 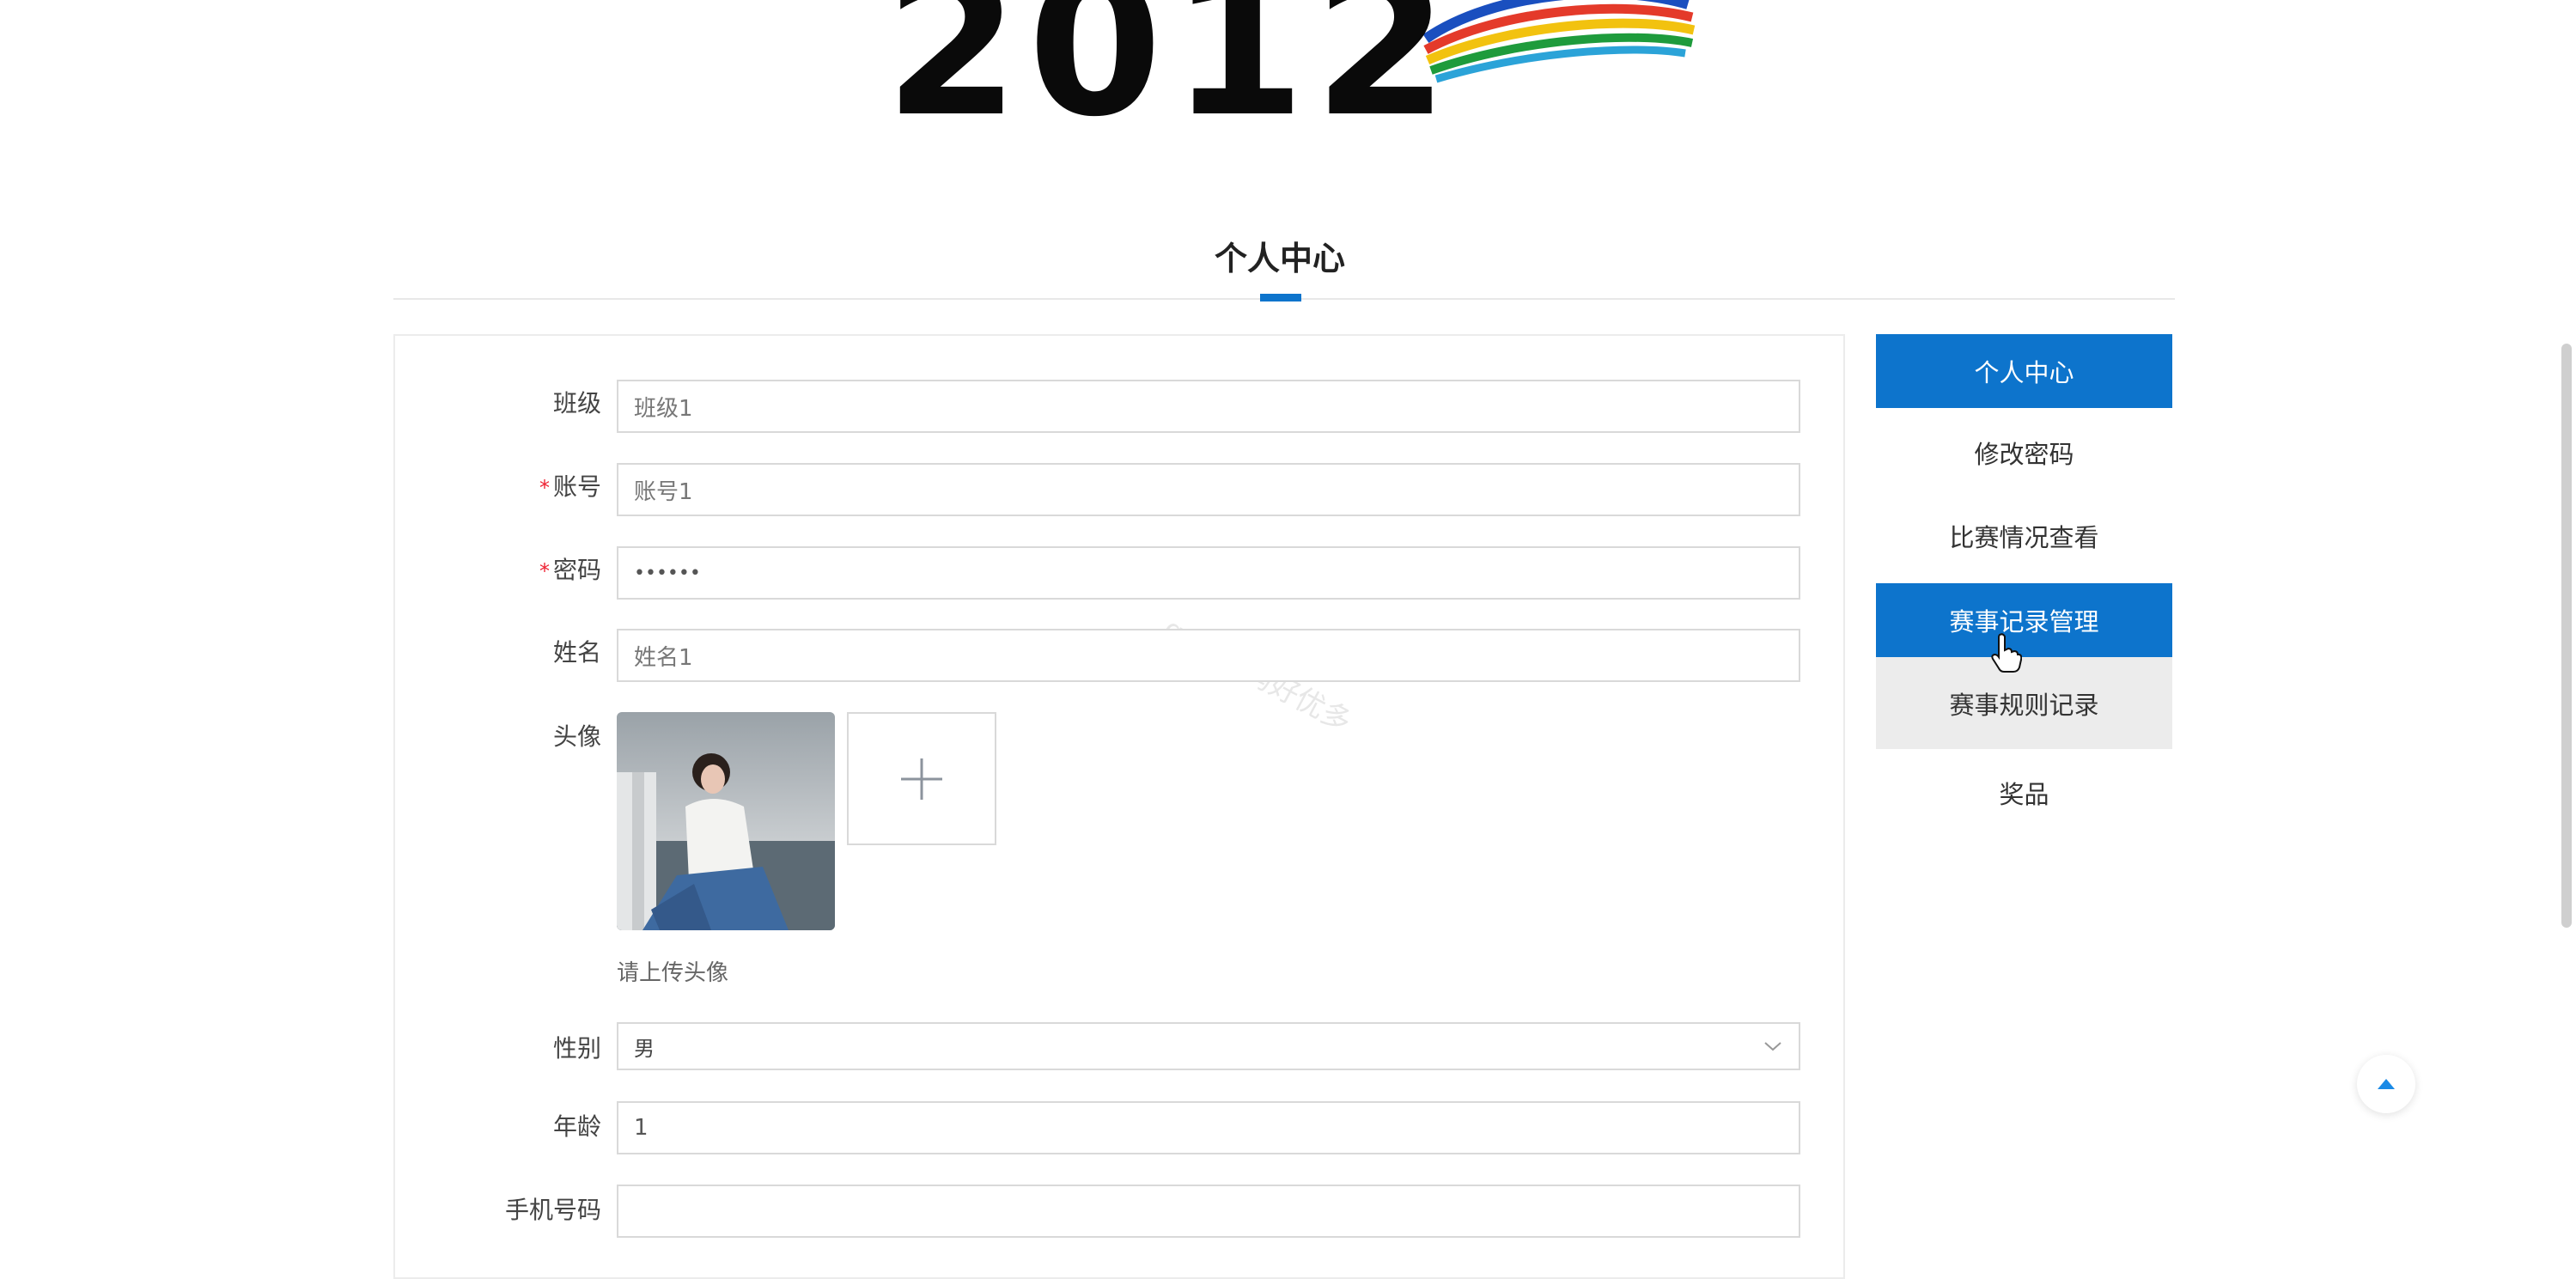 What do you see at coordinates (726, 821) in the screenshot?
I see `avatar-image` at bounding box center [726, 821].